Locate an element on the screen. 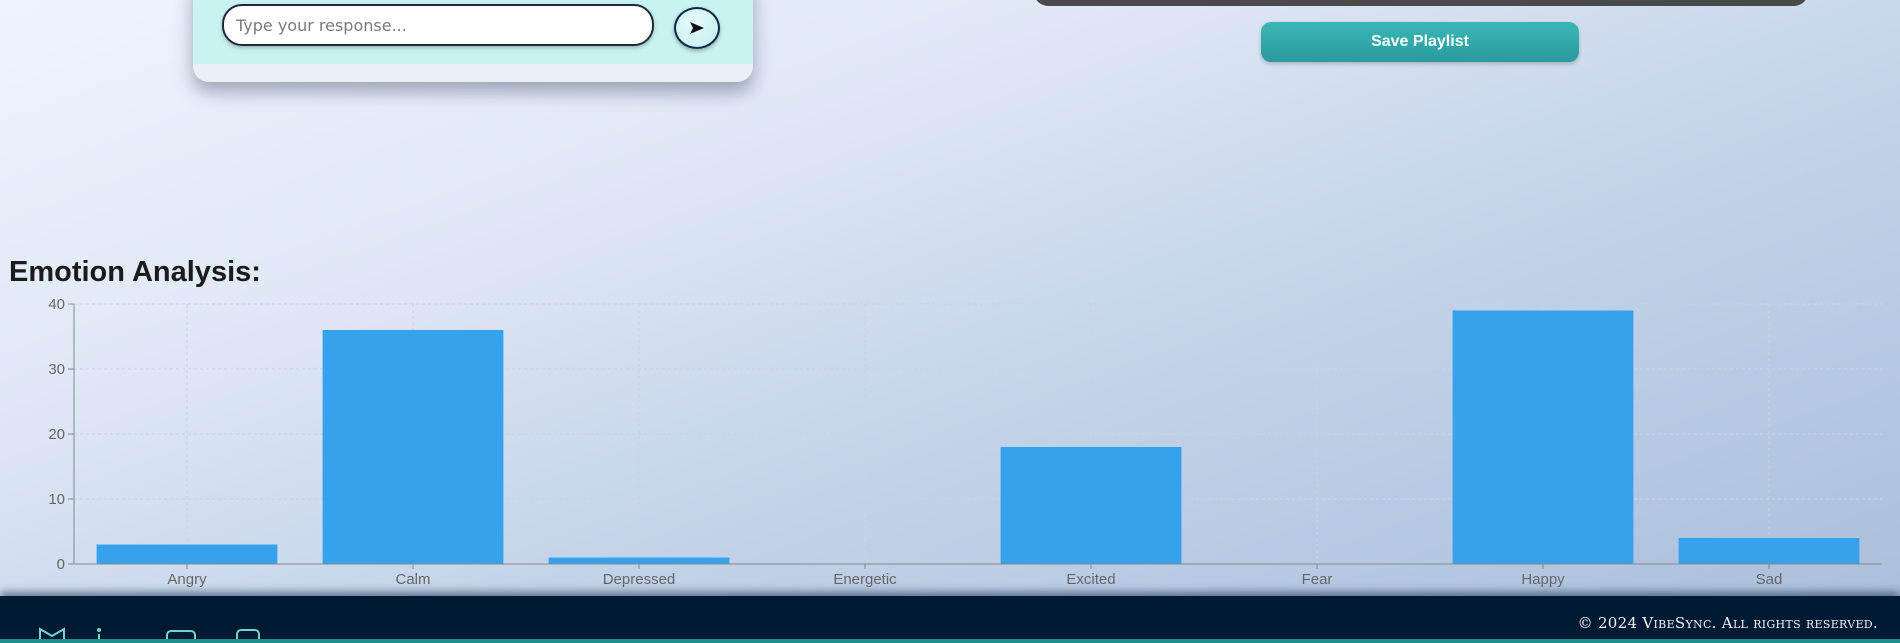  bar-calm is located at coordinates (413, 447).